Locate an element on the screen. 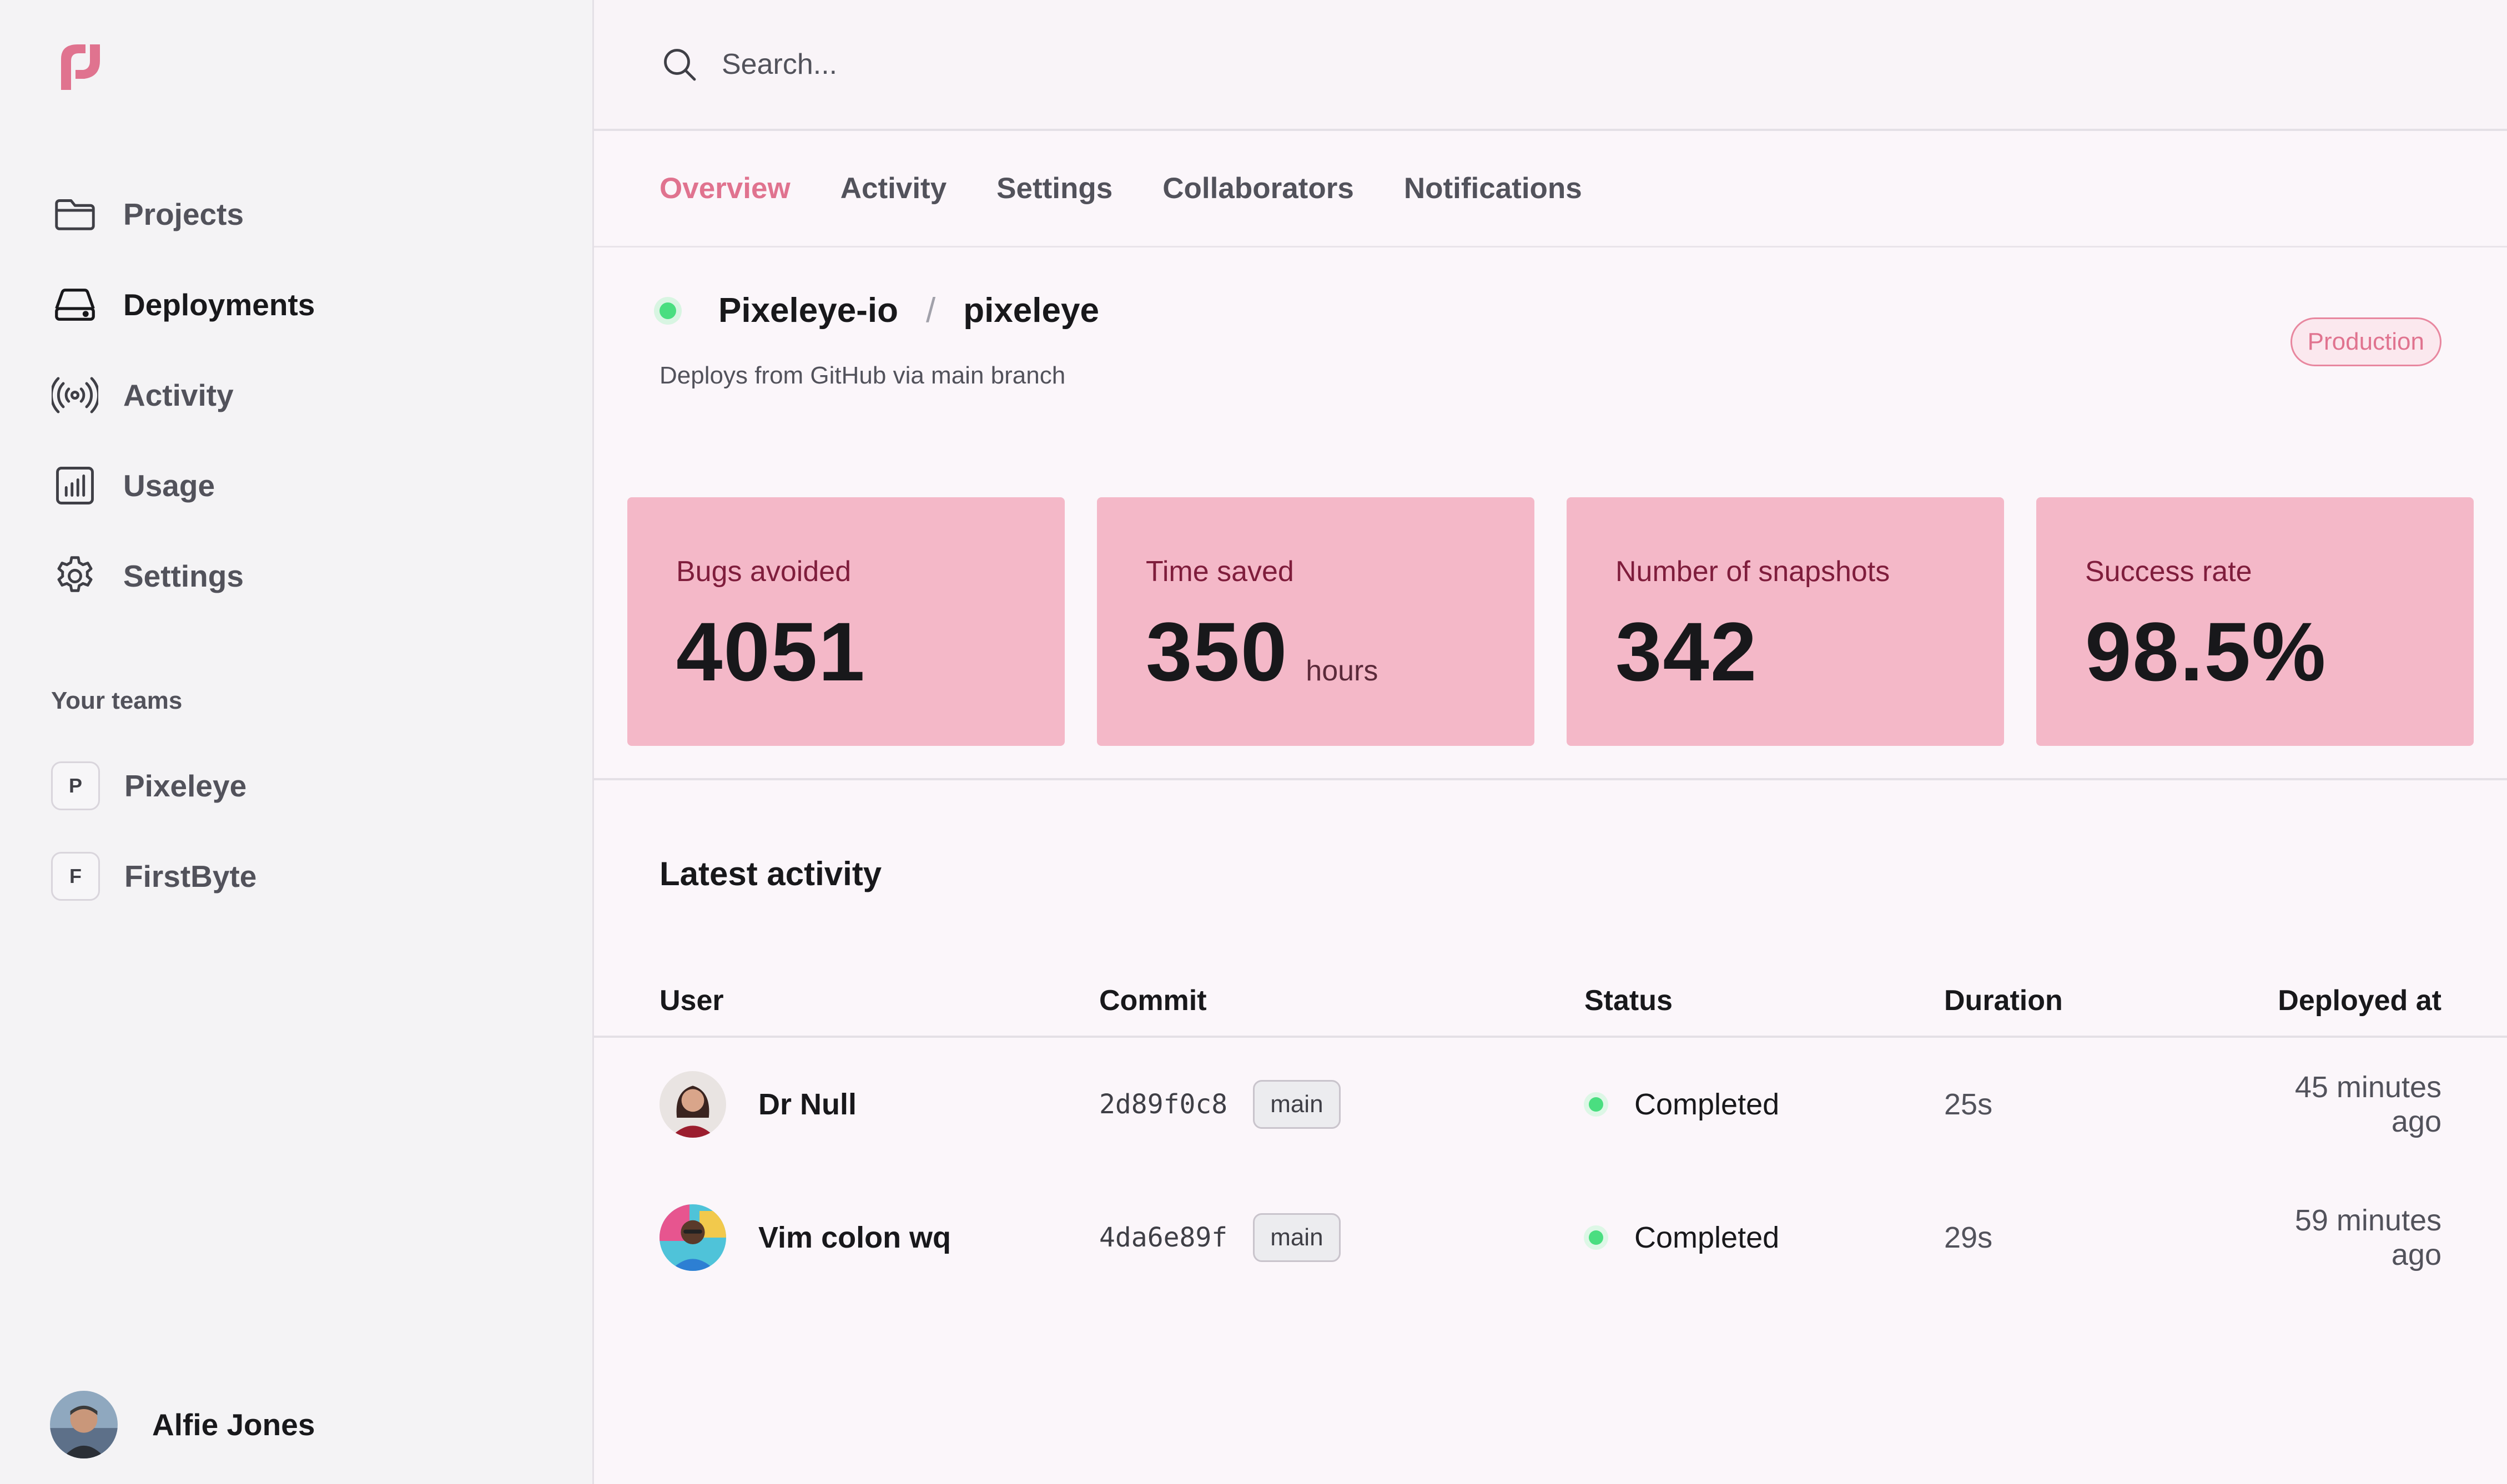  broadcast-icon is located at coordinates (75, 395).